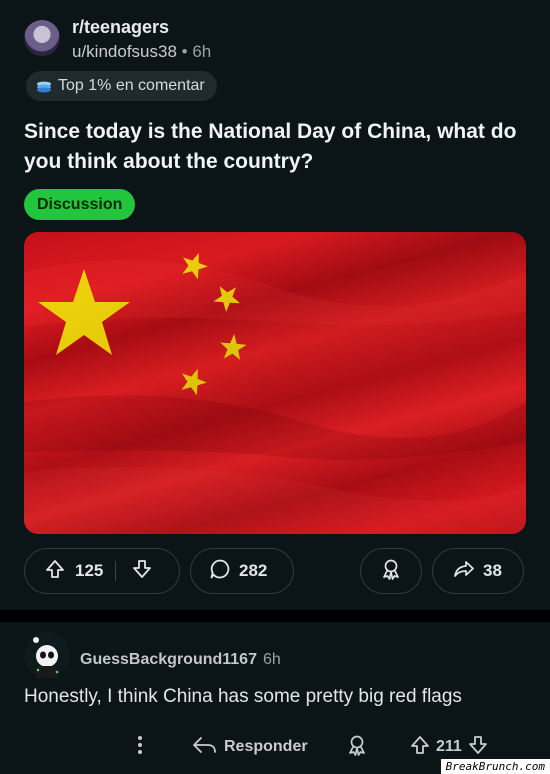 Image resolution: width=550 pixels, height=774 pixels. I want to click on comment-avatar, so click(47, 655).